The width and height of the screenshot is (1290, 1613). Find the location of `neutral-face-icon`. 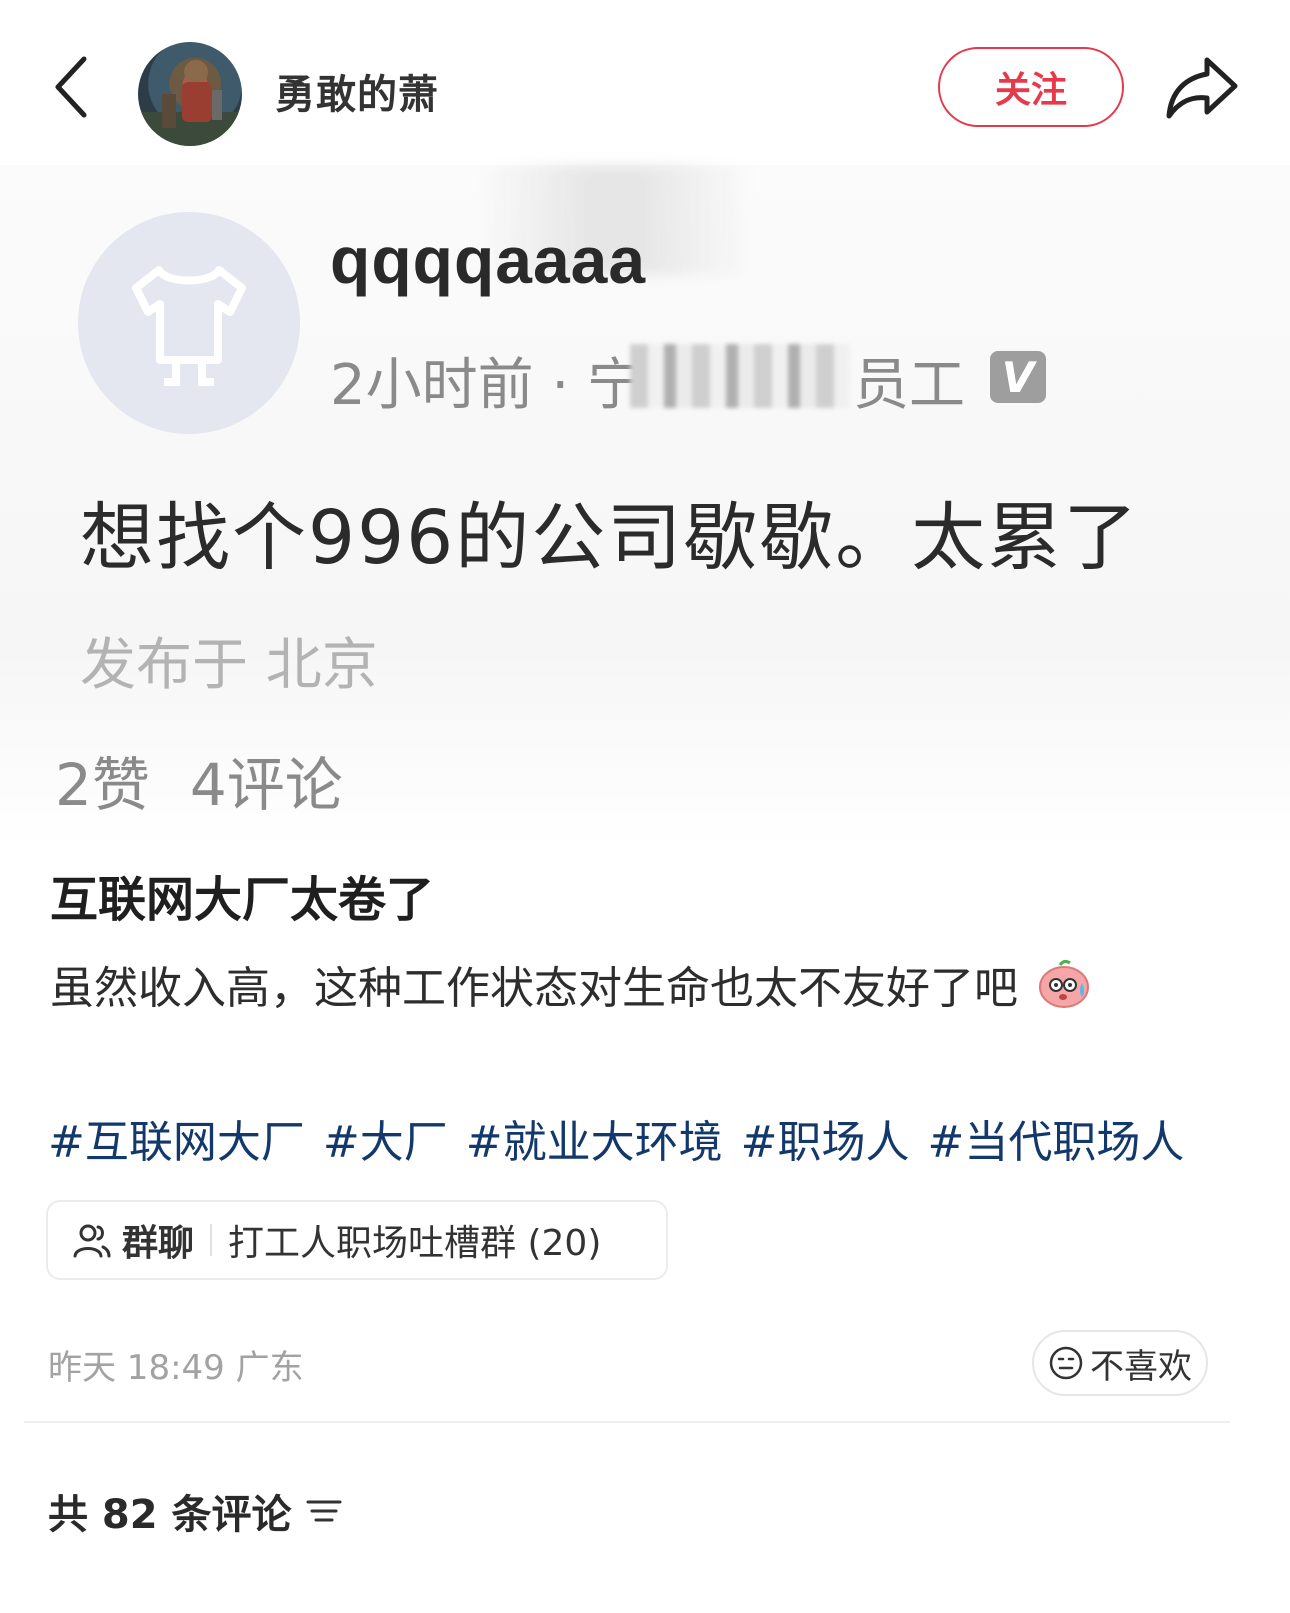

neutral-face-icon is located at coordinates (1066, 1363).